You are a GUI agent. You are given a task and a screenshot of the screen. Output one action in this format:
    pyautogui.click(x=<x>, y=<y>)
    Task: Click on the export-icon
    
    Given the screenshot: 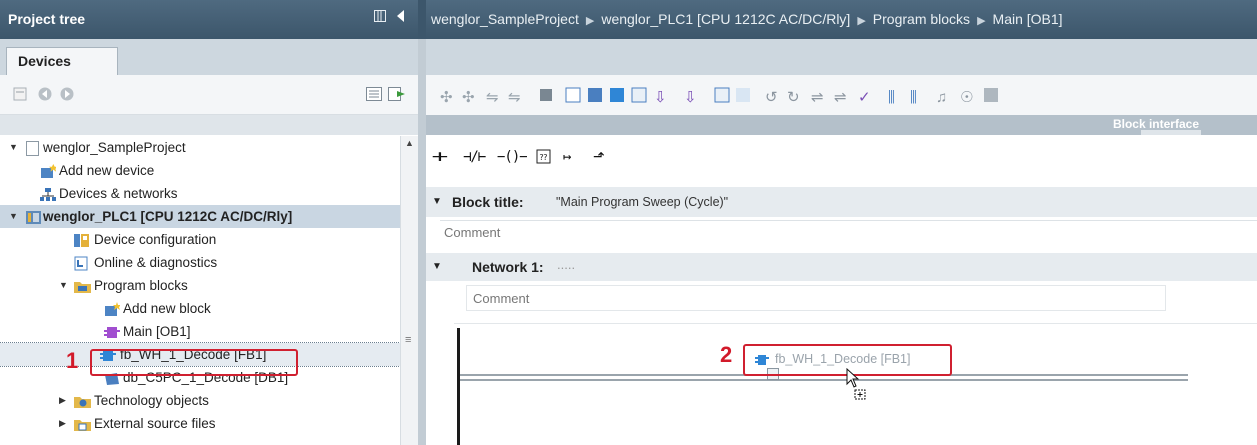 What is the action you would take?
    pyautogui.click(x=396, y=94)
    